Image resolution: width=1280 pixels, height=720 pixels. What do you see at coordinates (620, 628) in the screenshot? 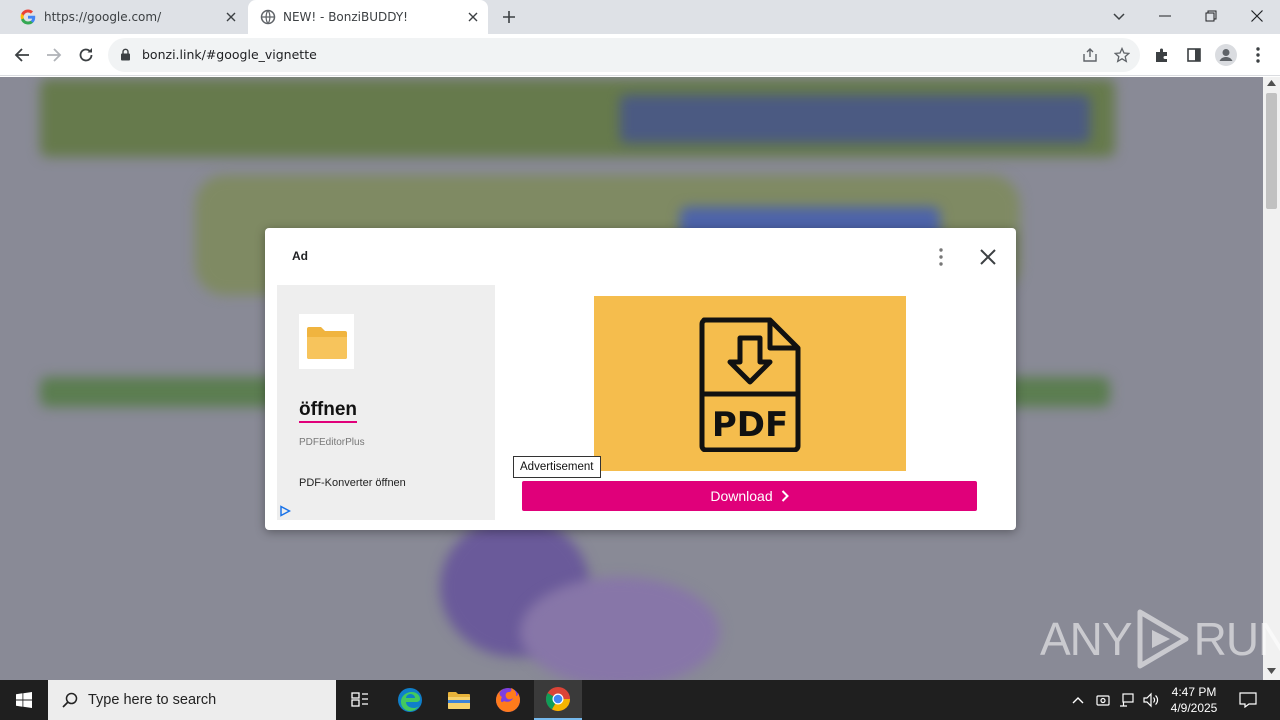
I see `bonzi-character-body-blurred` at bounding box center [620, 628].